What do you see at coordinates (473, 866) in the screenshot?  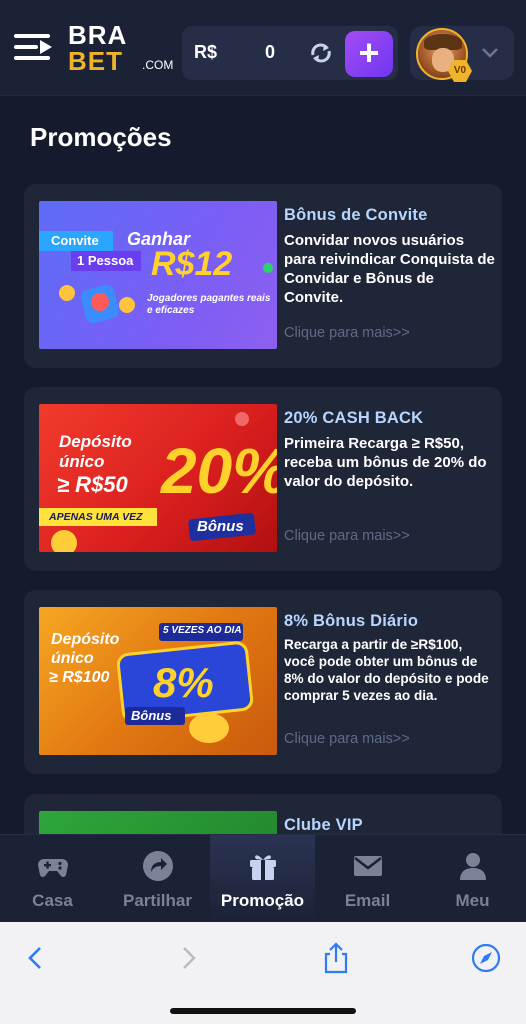 I see `user-icon` at bounding box center [473, 866].